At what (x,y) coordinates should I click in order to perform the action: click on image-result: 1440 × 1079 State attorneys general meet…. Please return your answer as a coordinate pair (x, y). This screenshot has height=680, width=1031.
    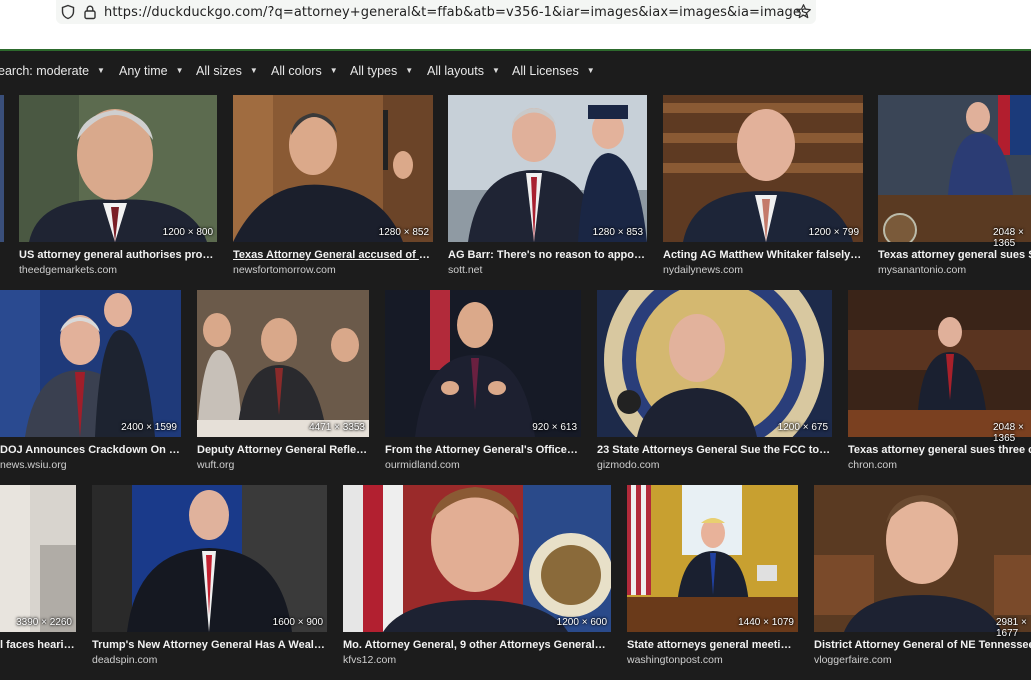
    Looking at the image, I should click on (712, 577).